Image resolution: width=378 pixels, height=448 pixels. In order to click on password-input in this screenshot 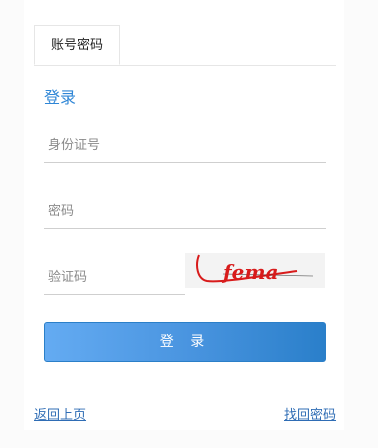, I will do `click(185, 211)`.